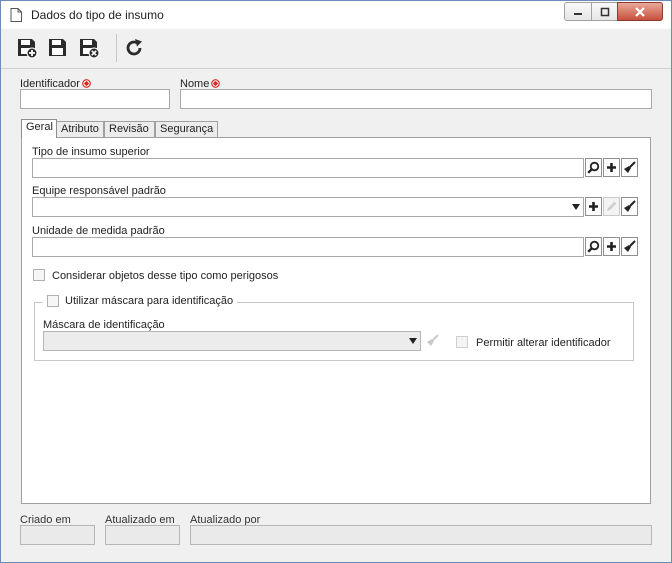 Image resolution: width=672 pixels, height=563 pixels. I want to click on close-button, so click(640, 11).